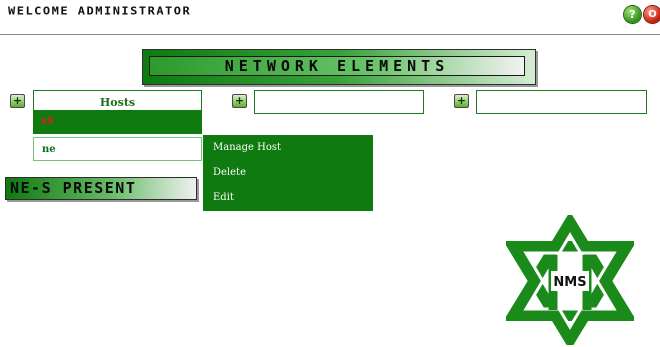 Image resolution: width=660 pixels, height=347 pixels. I want to click on banner-title: NETWORK ELEMENTS, so click(337, 66).